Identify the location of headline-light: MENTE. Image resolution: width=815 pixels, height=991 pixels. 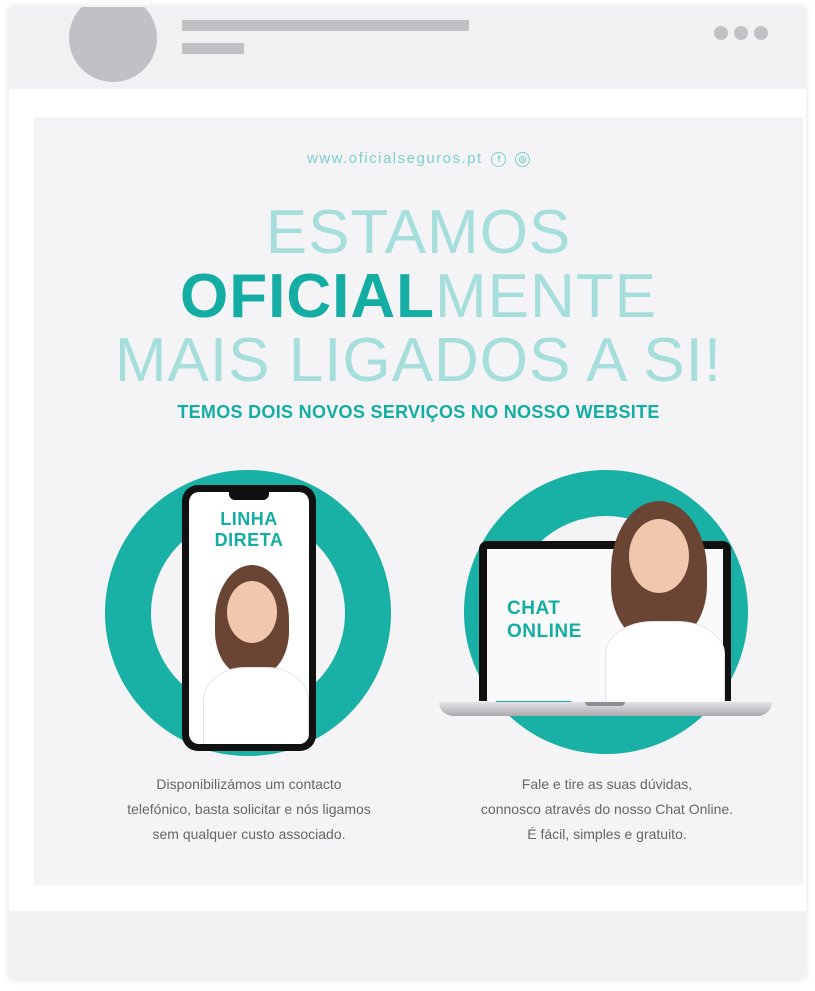
(545, 296).